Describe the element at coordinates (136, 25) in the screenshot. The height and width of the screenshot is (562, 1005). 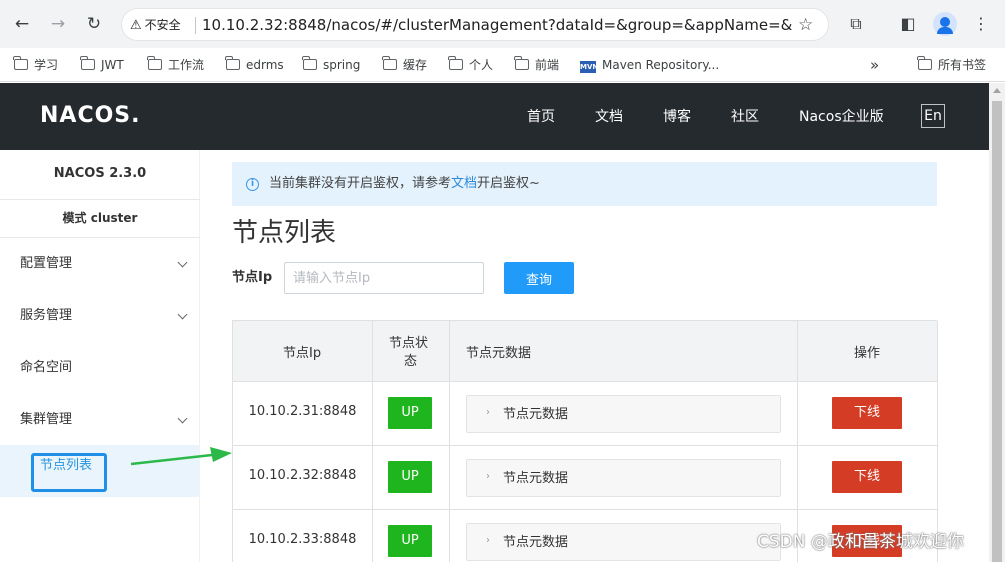
I see `warning-triangle-icon: ⚠` at that location.